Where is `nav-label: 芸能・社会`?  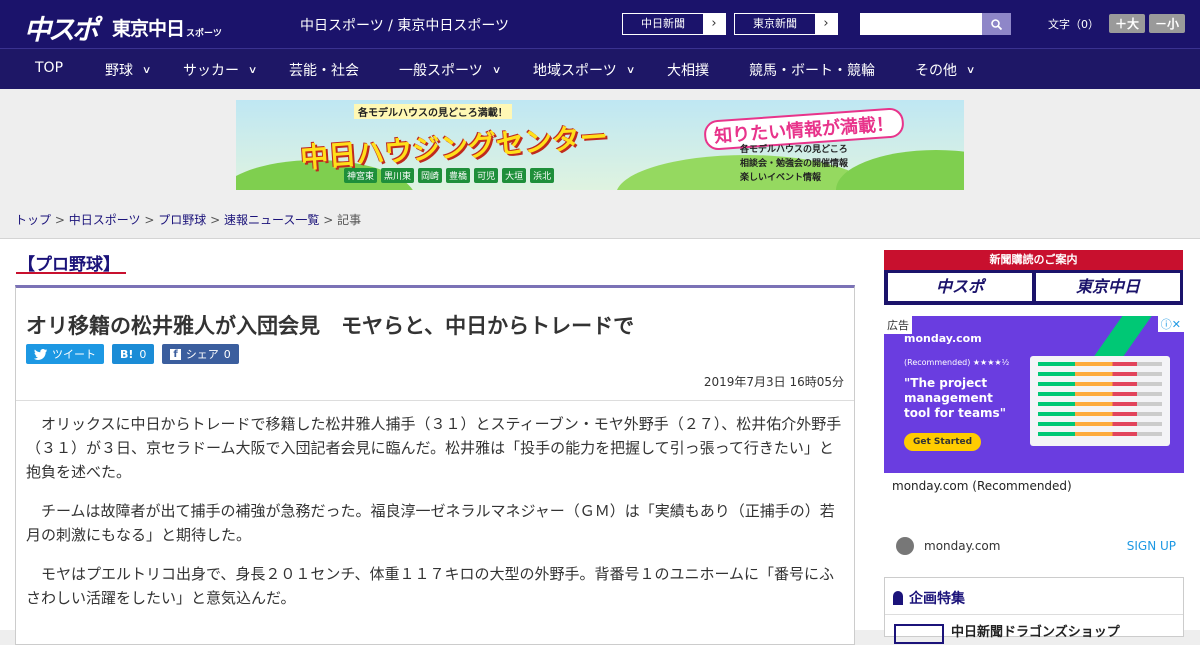 nav-label: 芸能・社会 is located at coordinates (324, 71).